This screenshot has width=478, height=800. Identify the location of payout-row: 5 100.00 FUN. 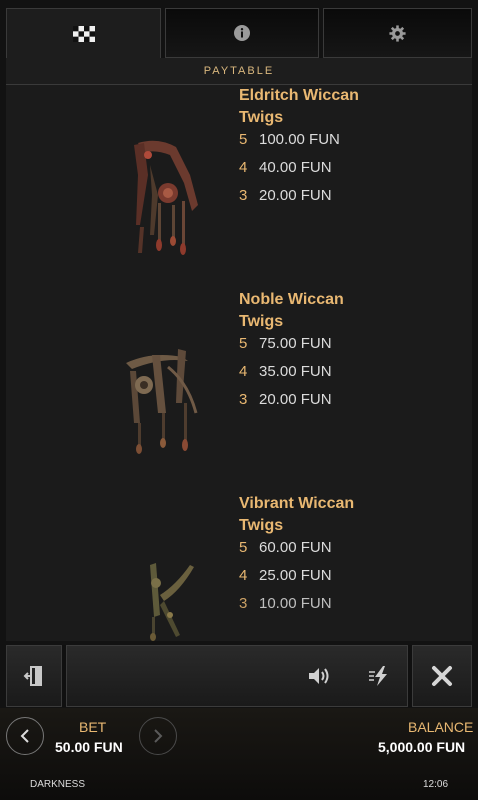
(289, 139).